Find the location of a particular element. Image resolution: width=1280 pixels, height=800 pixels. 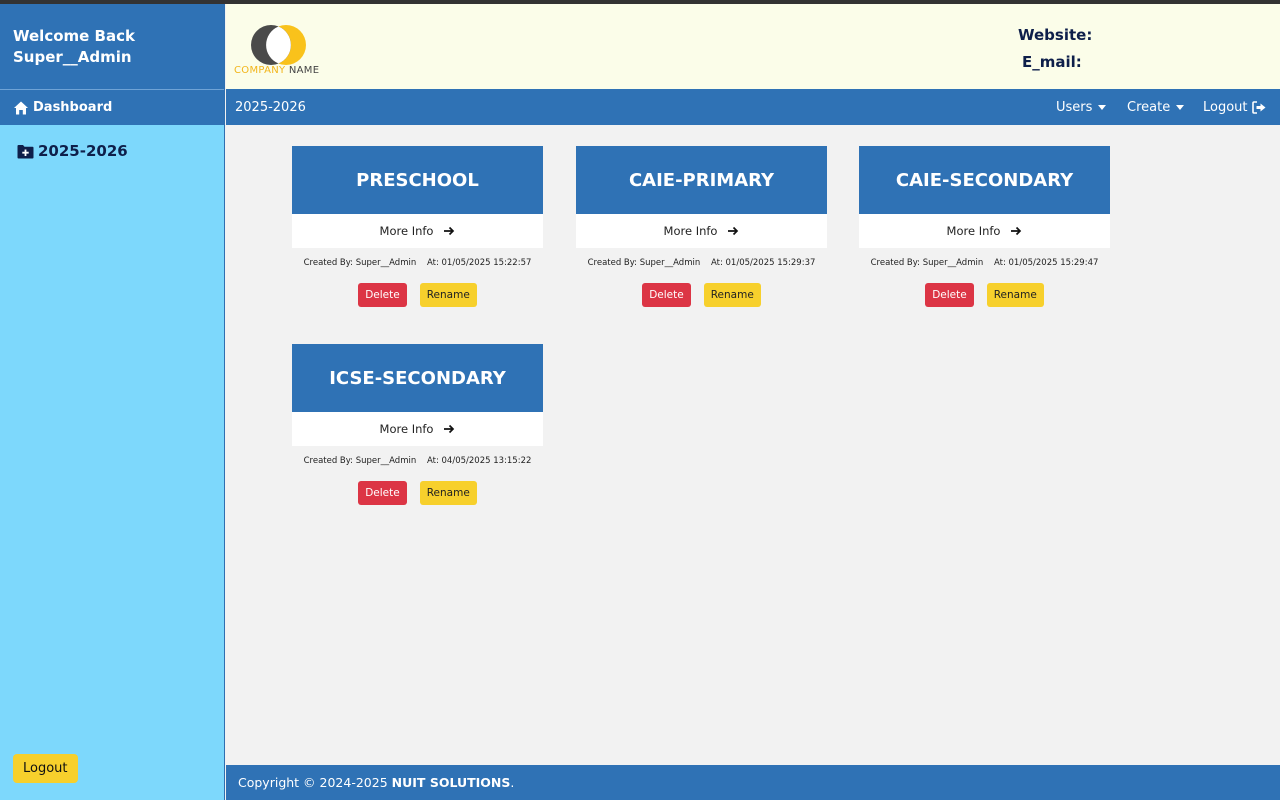

contact-info: Website: E_mail: is located at coordinates (1055, 49).